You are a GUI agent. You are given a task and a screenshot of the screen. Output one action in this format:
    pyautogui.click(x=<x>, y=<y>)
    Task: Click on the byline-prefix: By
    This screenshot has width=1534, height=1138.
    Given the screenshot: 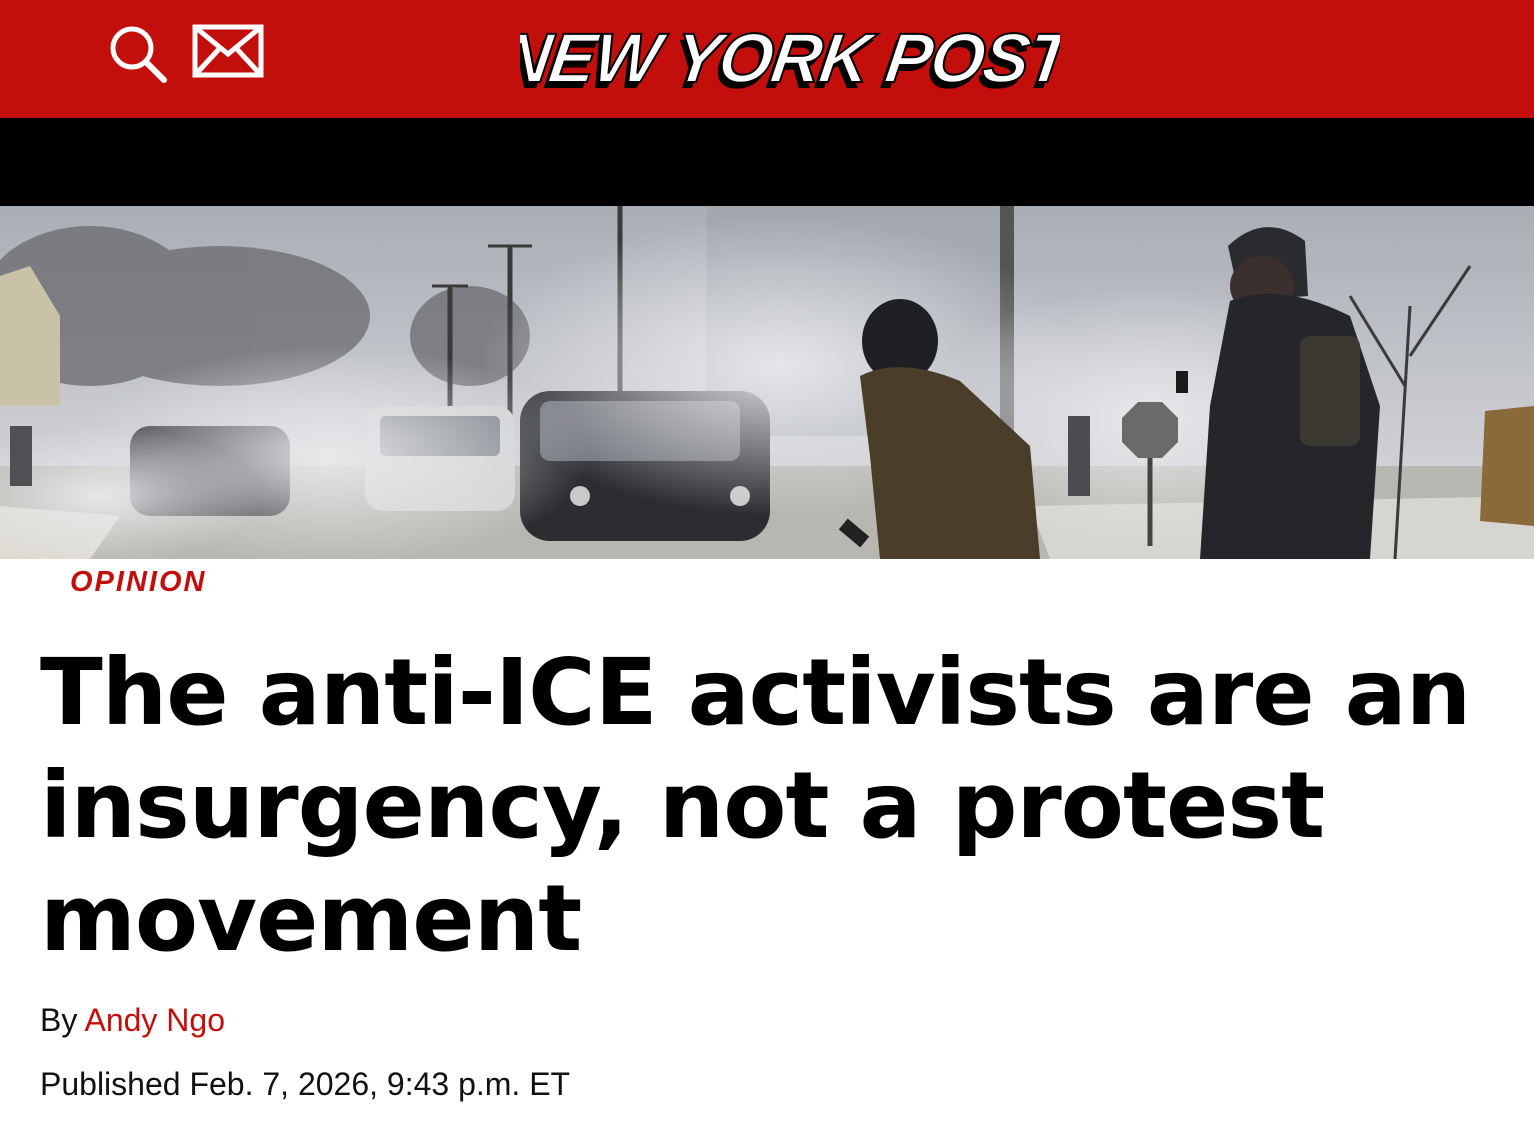 What is the action you would take?
    pyautogui.click(x=59, y=1020)
    